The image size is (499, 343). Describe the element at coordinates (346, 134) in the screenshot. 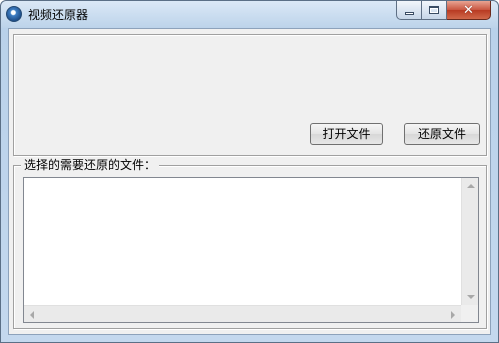

I see `open-file-button: 打开文件` at that location.